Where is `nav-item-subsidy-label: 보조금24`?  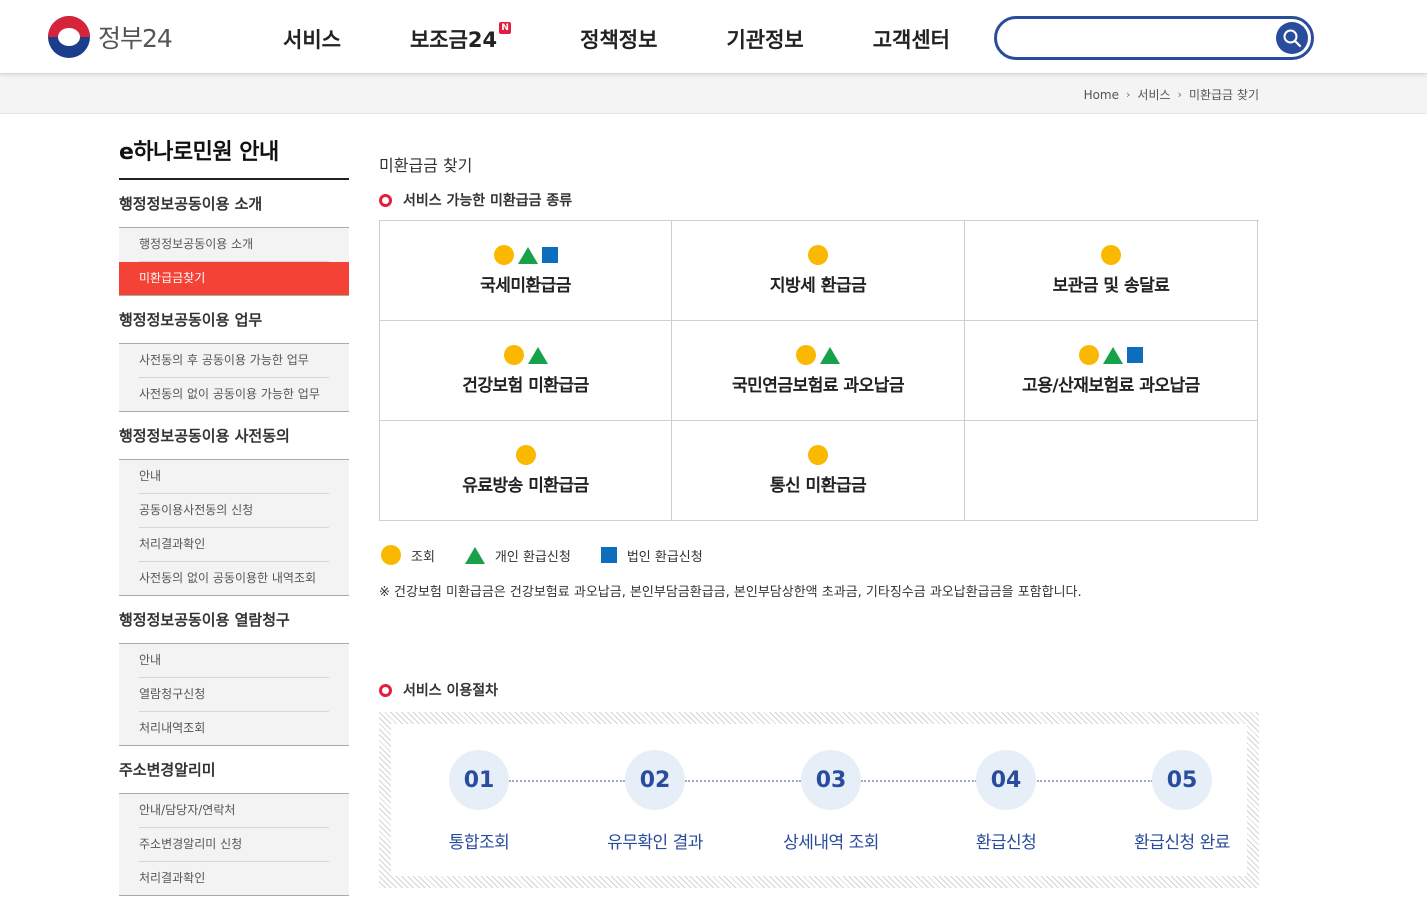 nav-item-subsidy-label: 보조금24 is located at coordinates (453, 40).